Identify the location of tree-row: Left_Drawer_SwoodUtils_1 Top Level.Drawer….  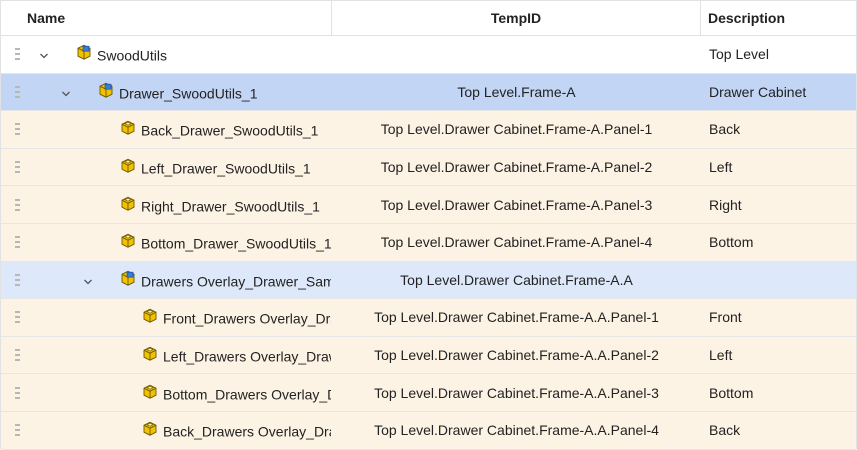
(428, 167).